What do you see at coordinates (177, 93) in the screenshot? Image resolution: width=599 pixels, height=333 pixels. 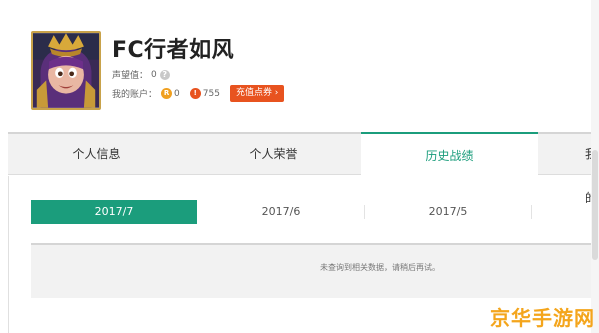 I see `gold-coin-balance: 0` at bounding box center [177, 93].